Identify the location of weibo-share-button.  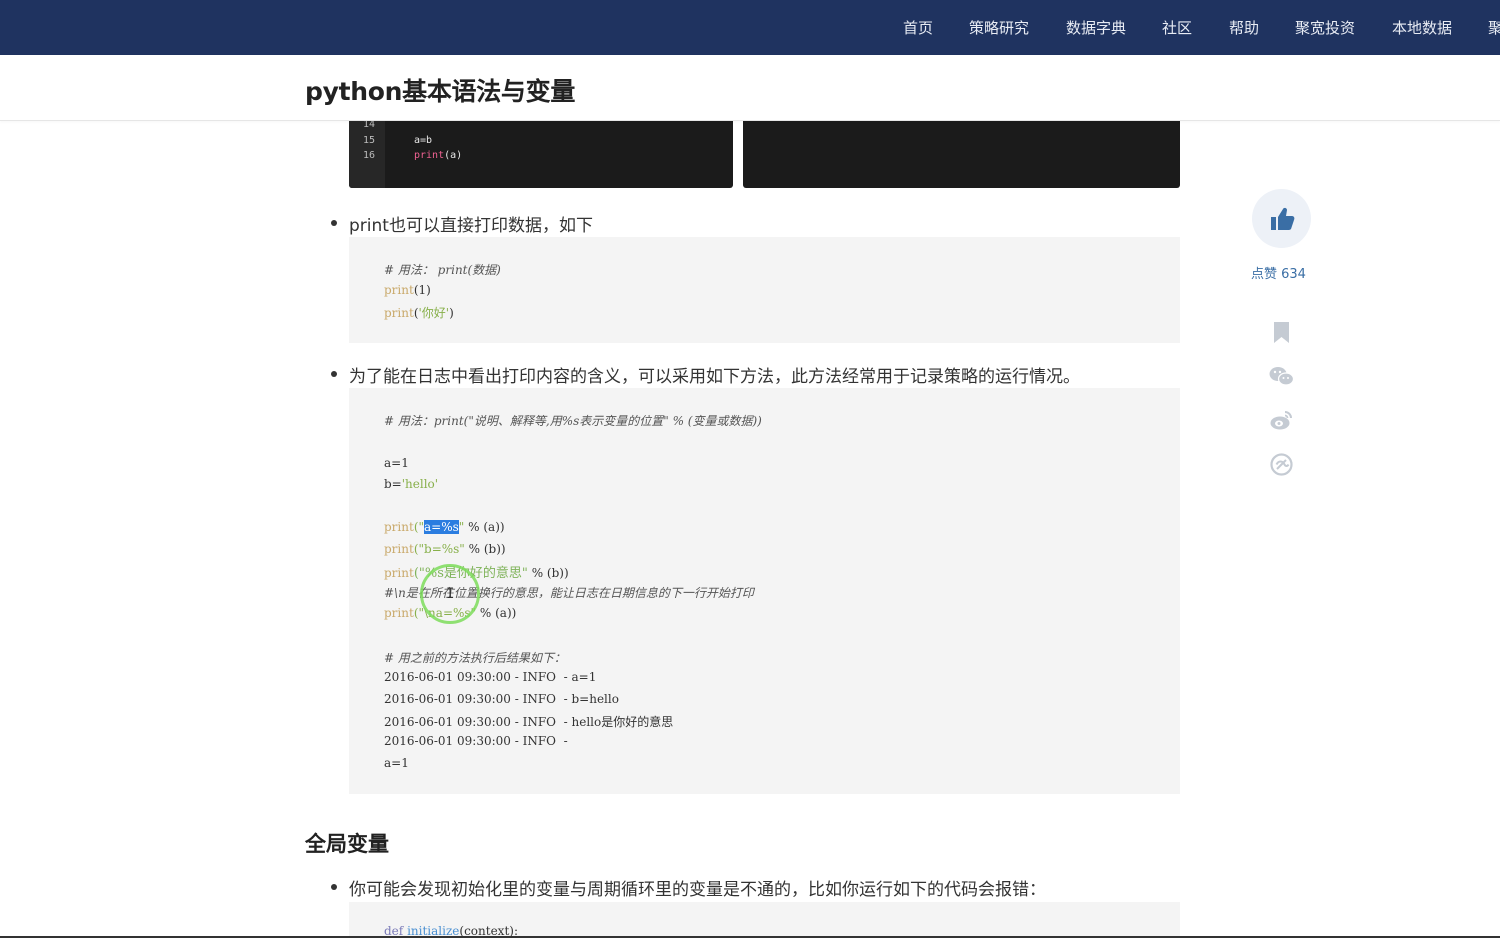
(1281, 420).